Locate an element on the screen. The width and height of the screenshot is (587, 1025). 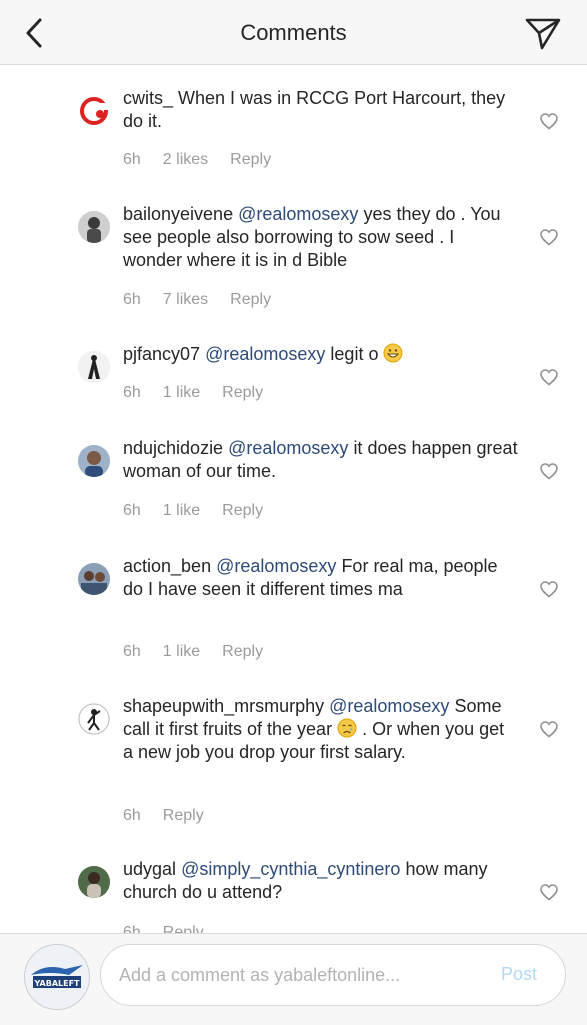
yabaleft-logo-icon: YABALEFT is located at coordinates (57, 977).